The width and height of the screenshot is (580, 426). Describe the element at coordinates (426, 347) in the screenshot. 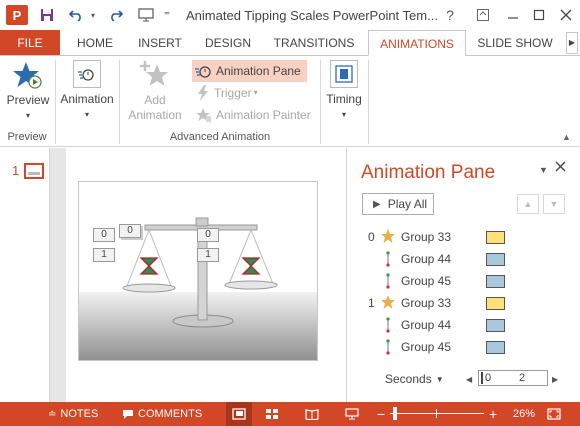

I see `animation-item-name: Group 45` at that location.